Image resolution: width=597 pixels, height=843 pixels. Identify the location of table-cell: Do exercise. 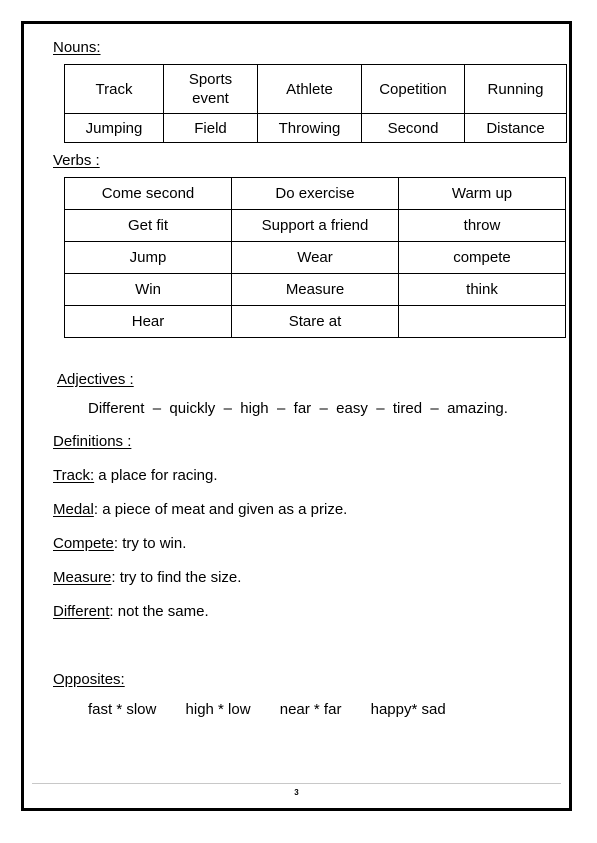
(315, 193).